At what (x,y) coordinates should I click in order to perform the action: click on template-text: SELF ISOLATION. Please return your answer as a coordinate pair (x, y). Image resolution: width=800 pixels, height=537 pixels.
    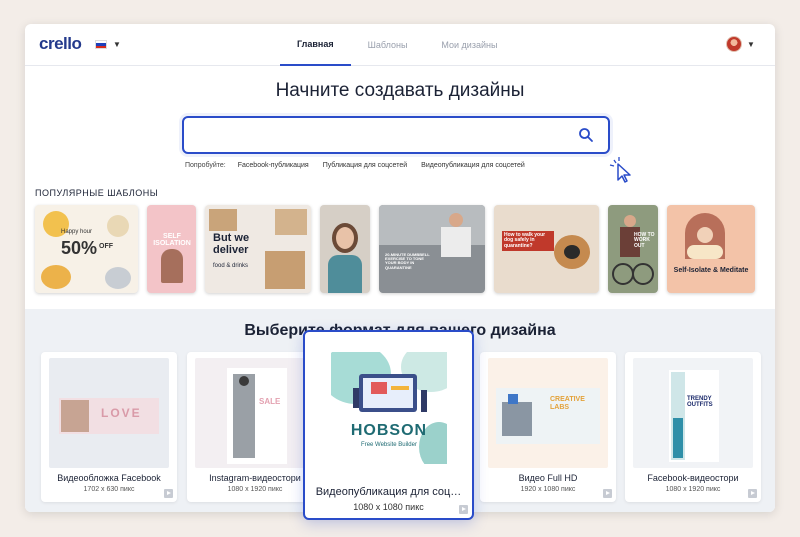
    Looking at the image, I should click on (172, 240).